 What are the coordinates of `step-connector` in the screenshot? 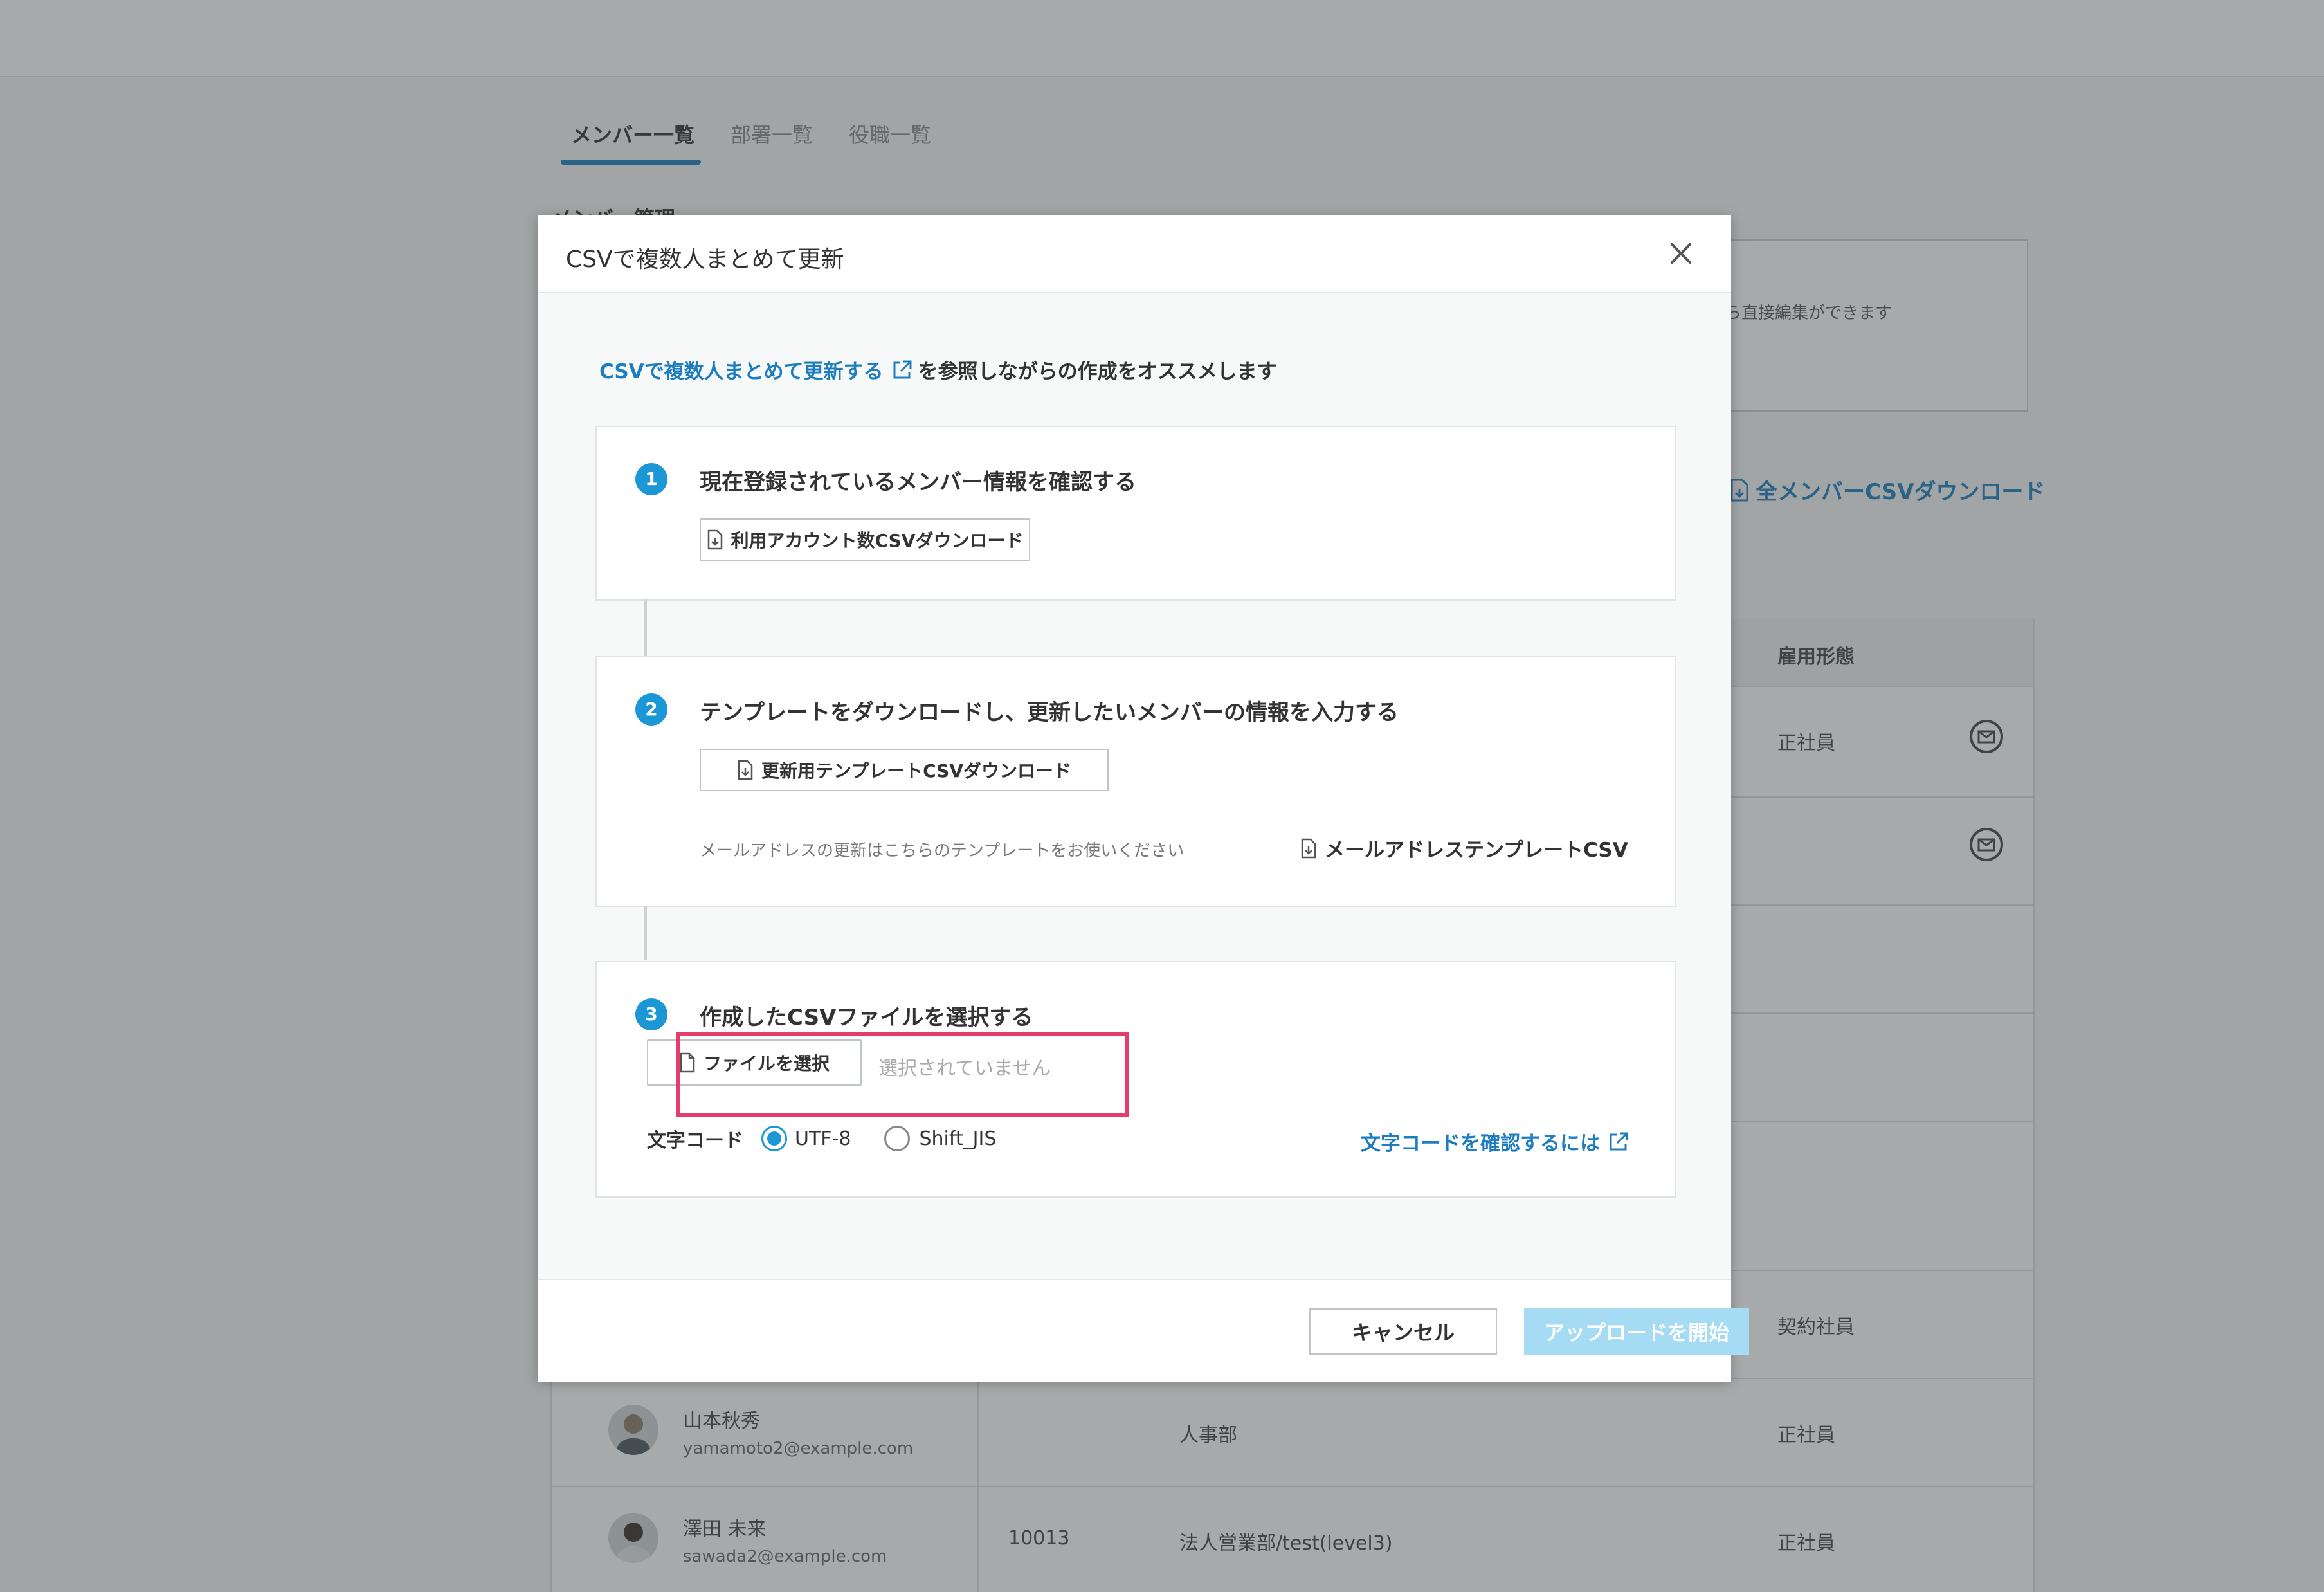 It's located at (645, 933).